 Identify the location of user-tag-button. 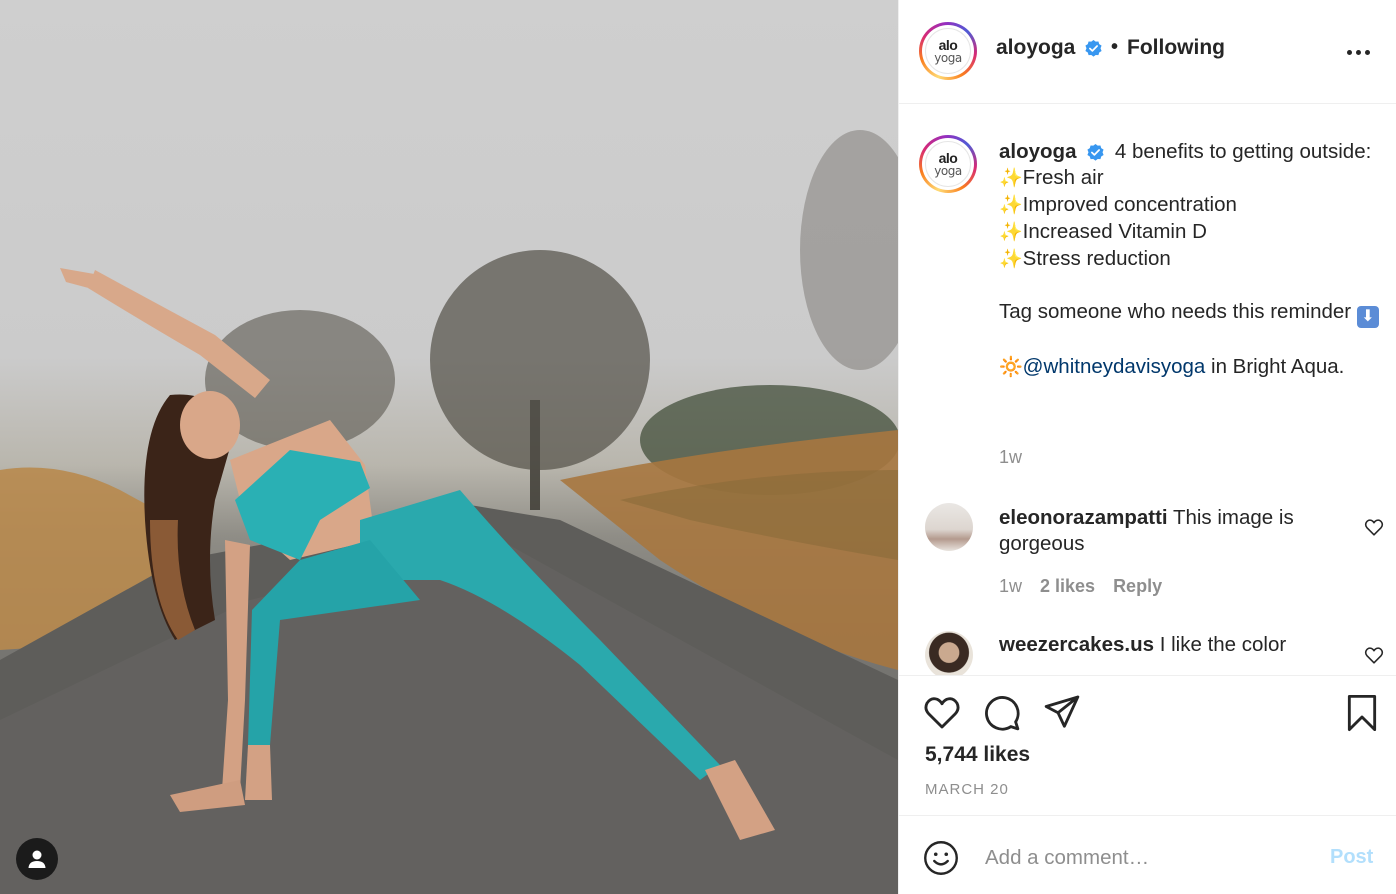
(37, 859).